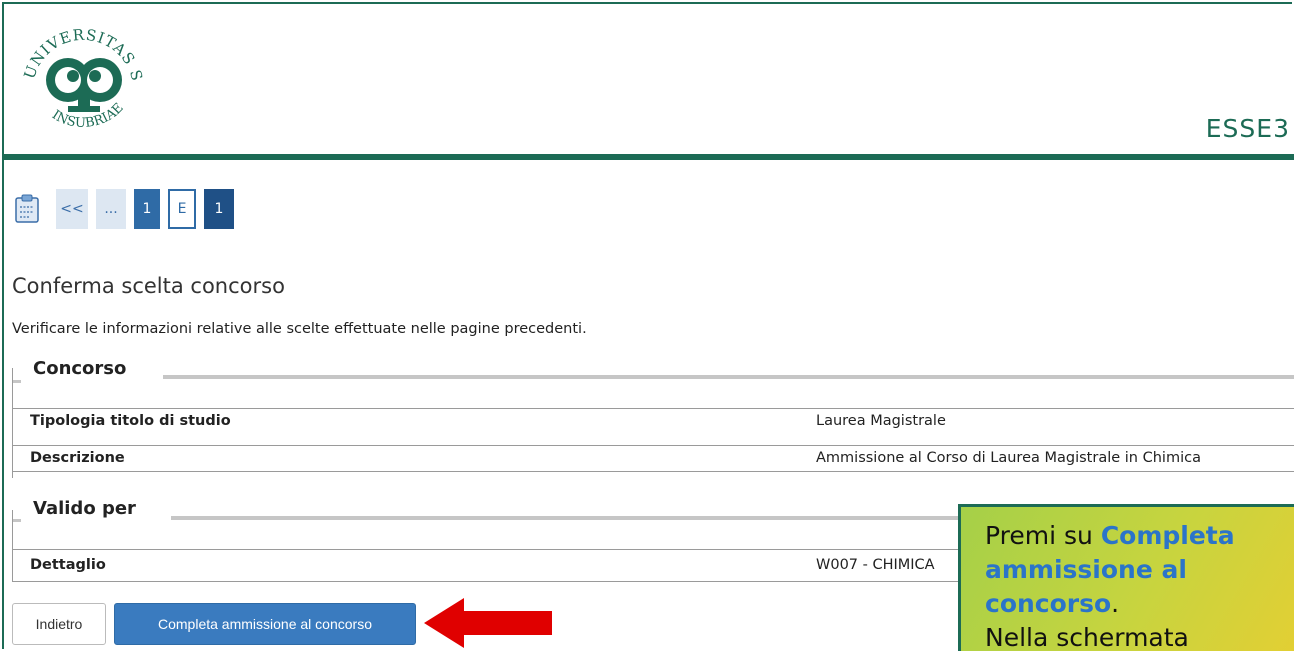 Image resolution: width=1294 pixels, height=651 pixels. What do you see at coordinates (59, 624) in the screenshot?
I see `back-button: Indietro` at bounding box center [59, 624].